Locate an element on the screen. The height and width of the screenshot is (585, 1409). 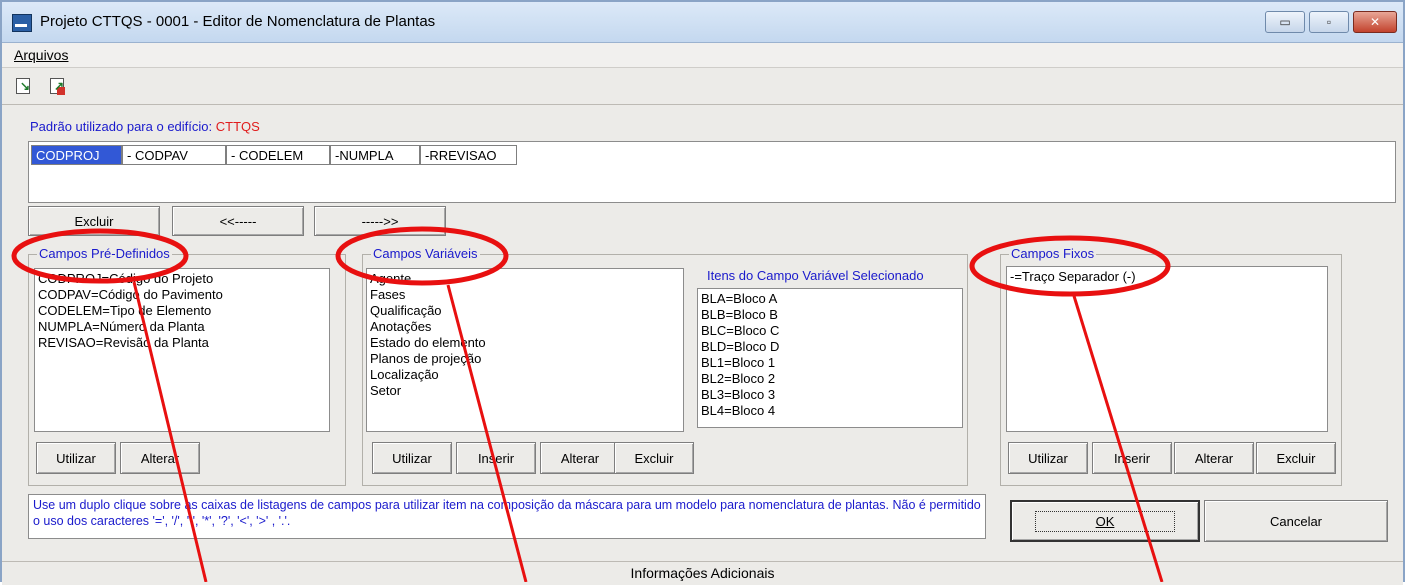
fixed-fields-list: -=Traço Separador (-) is located at coordinates (1167, 349).